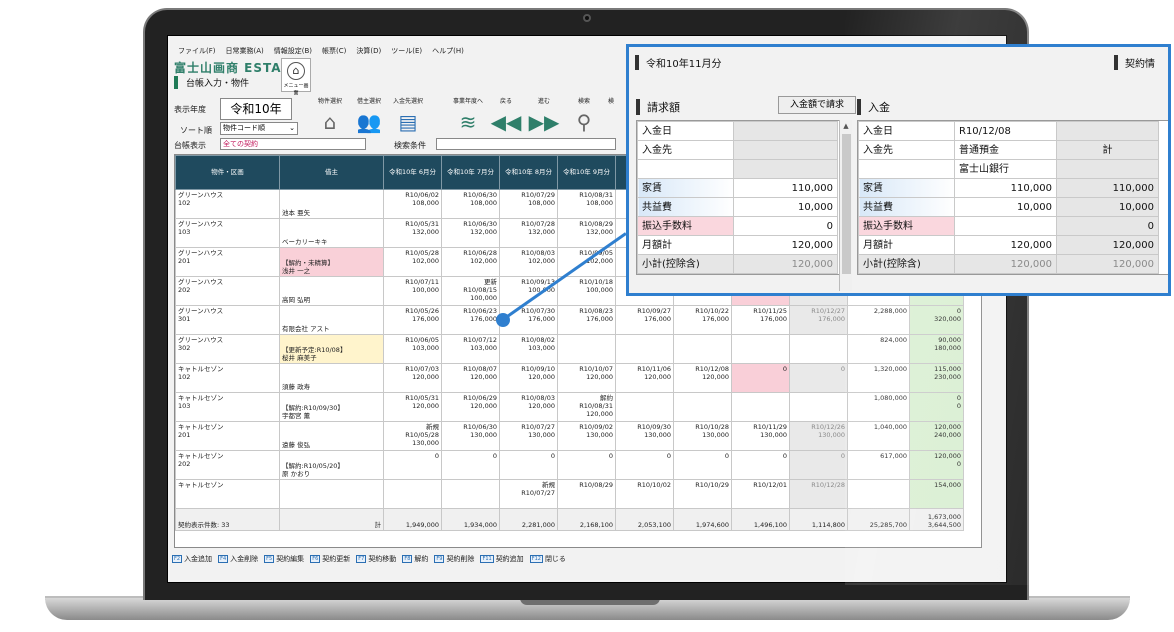  What do you see at coordinates (586, 204) in the screenshot?
I see `payment-cell: R10/08/31 108,000` at bounding box center [586, 204].